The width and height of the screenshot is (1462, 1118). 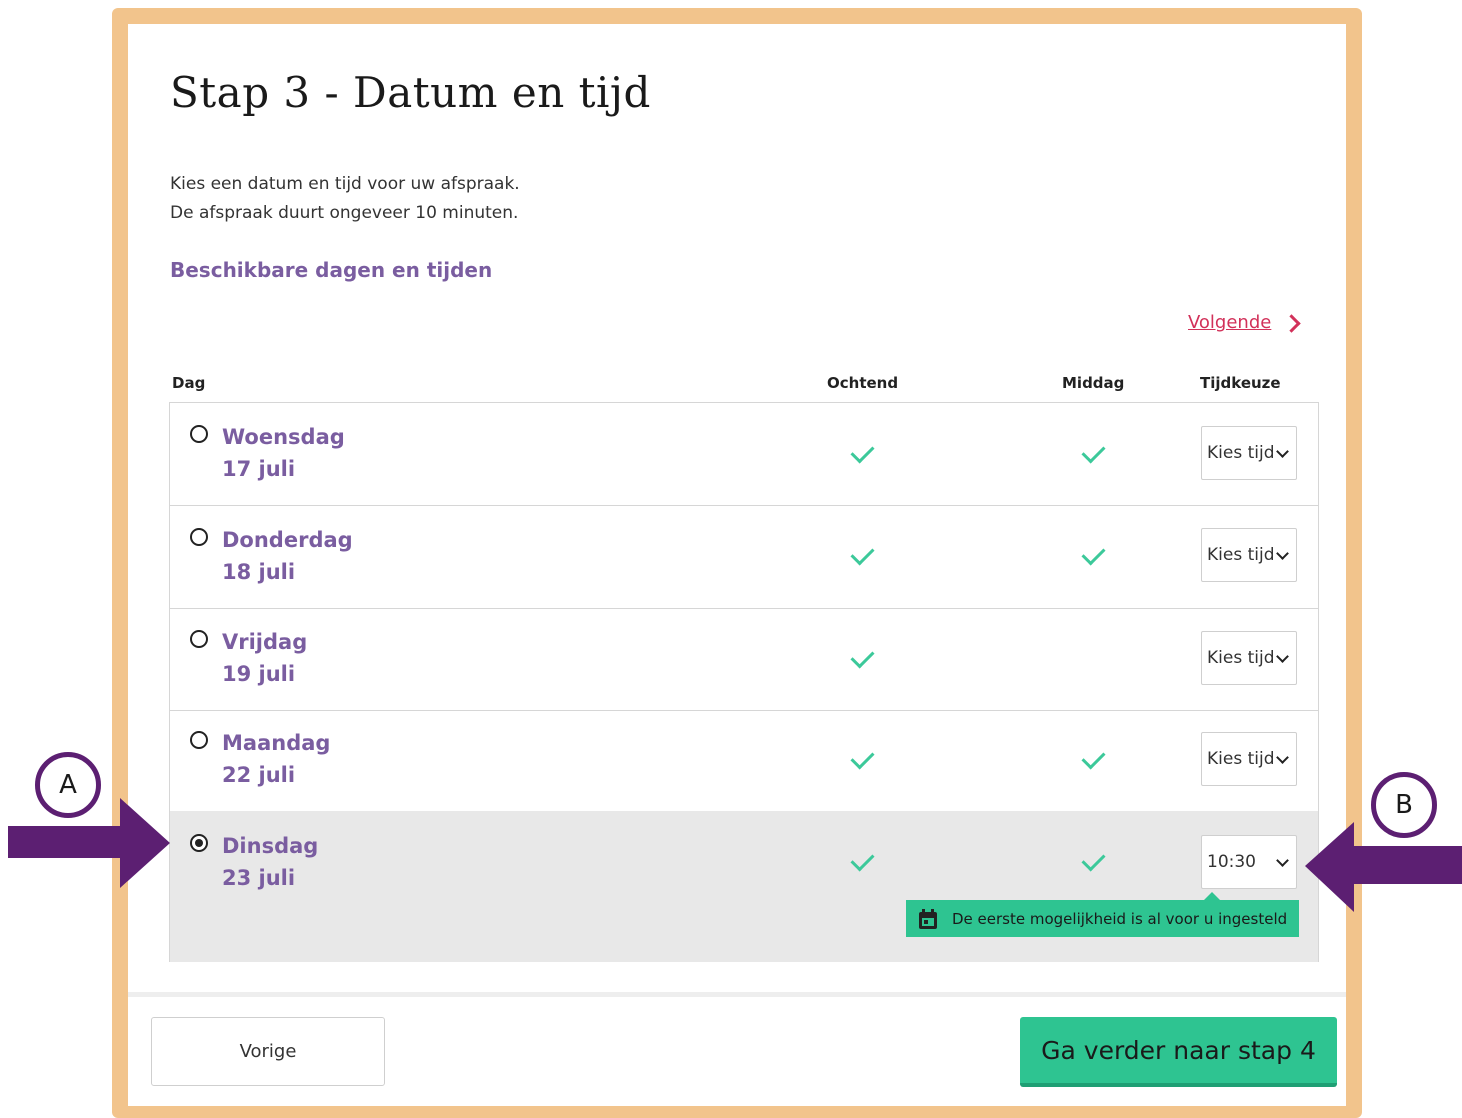 I want to click on next-week-link-label: Volgende, so click(x=1230, y=322).